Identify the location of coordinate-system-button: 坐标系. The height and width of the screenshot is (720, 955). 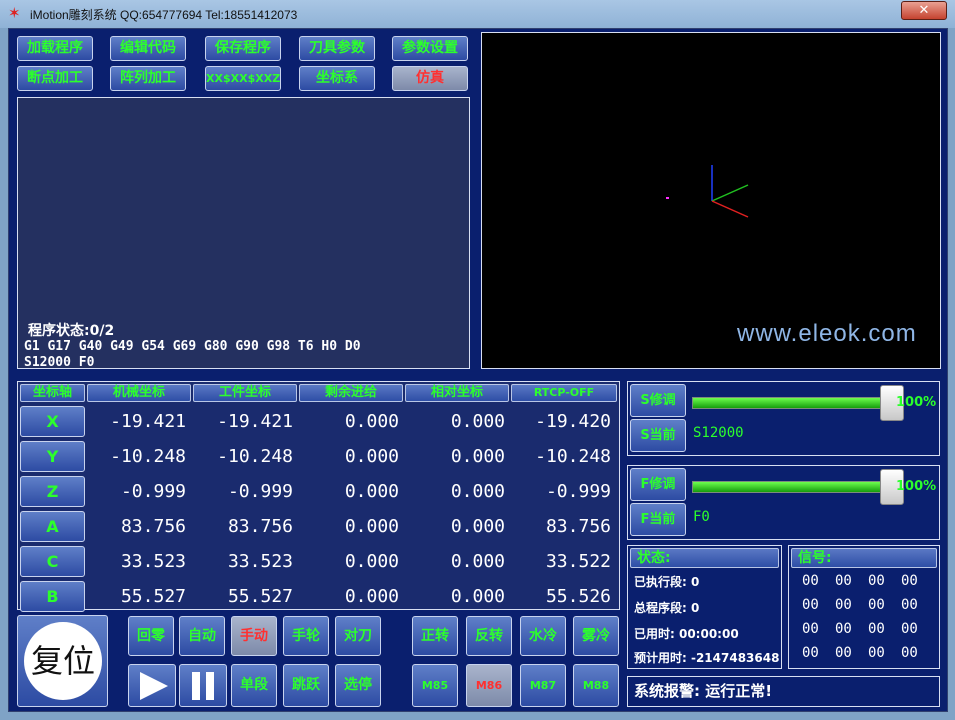
(337, 78).